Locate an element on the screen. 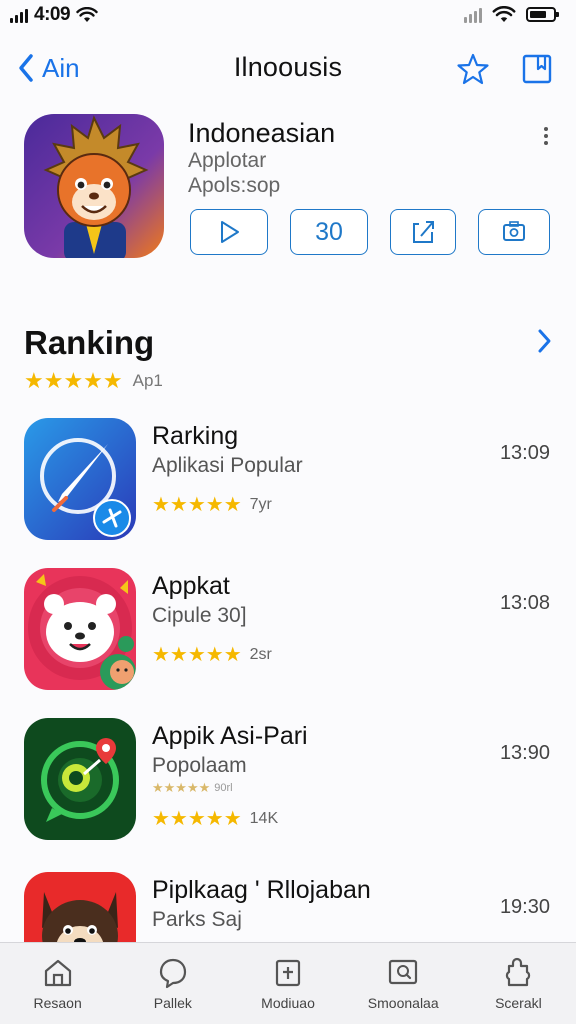 This screenshot has height=1024, width=576. tab-smoonalaa: Smoonalaa is located at coordinates (403, 983).